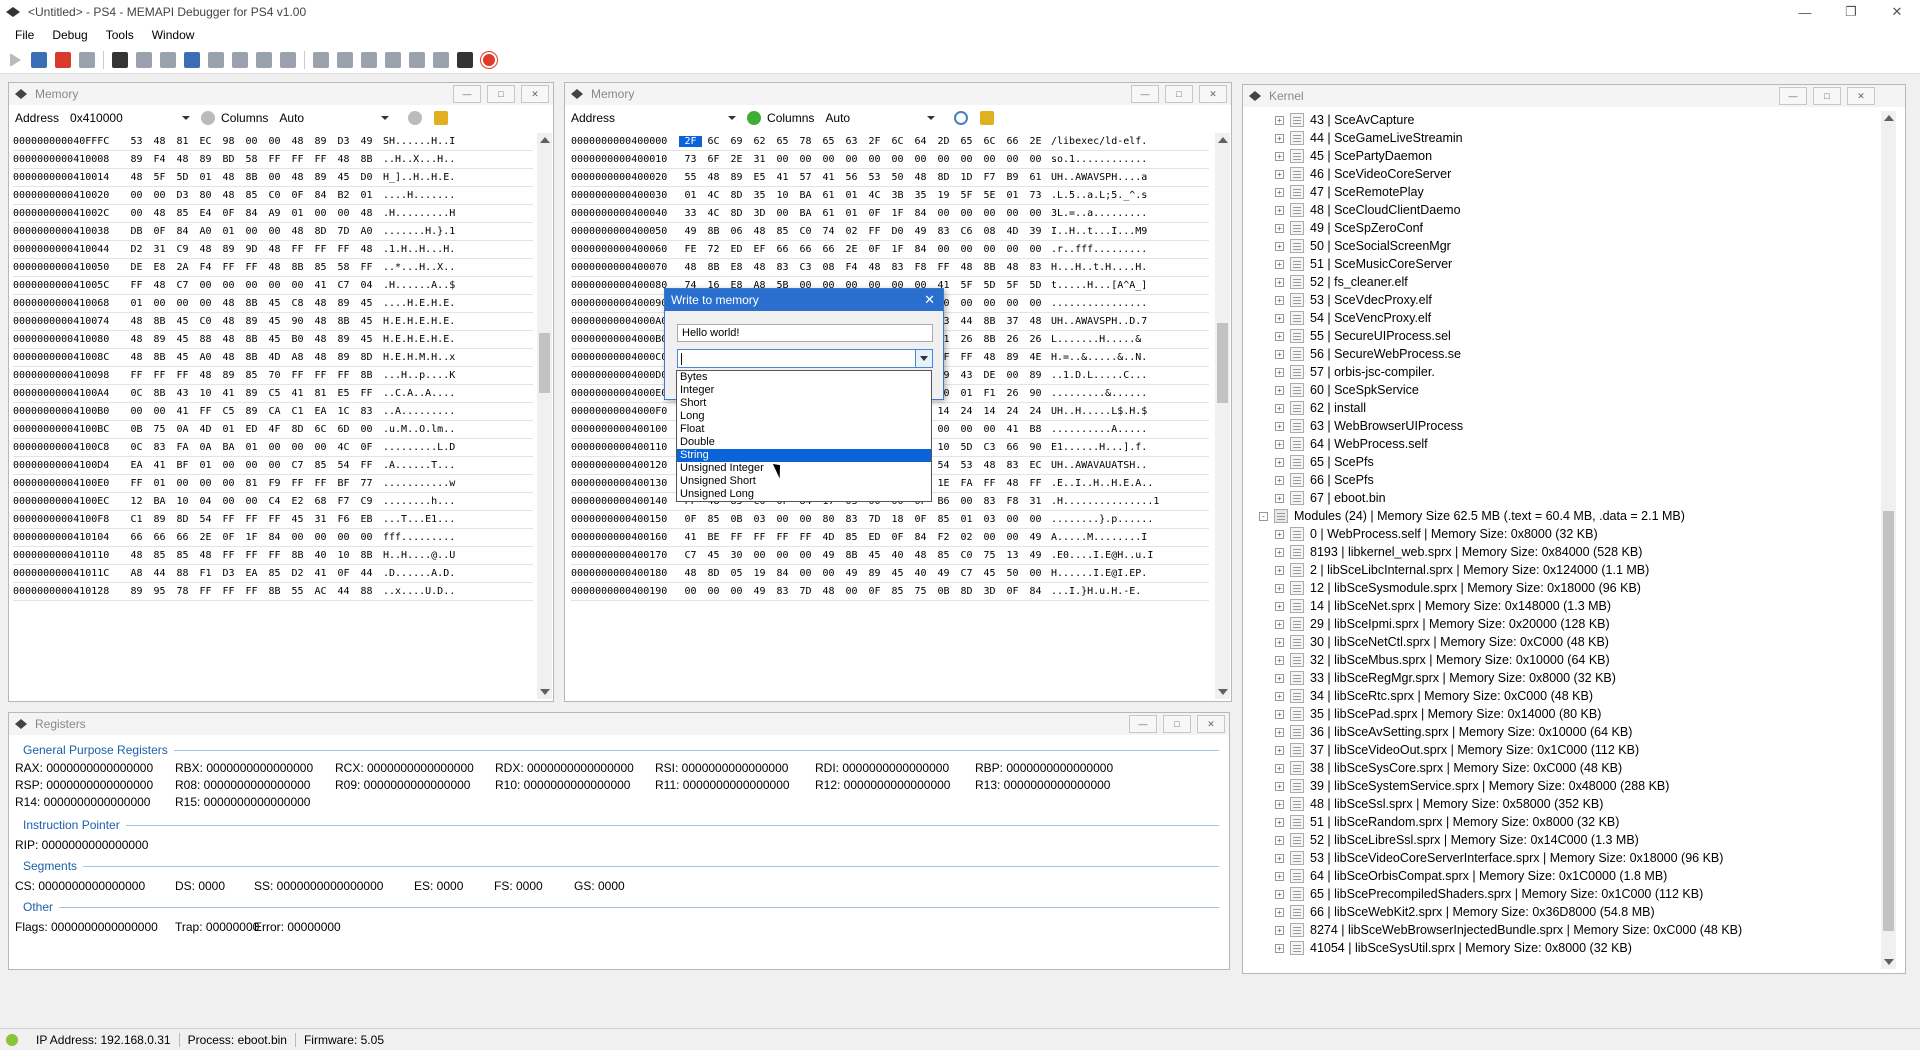 This screenshot has width=1920, height=1050. What do you see at coordinates (343, 591) in the screenshot?
I see `hex-byte: 44` at bounding box center [343, 591].